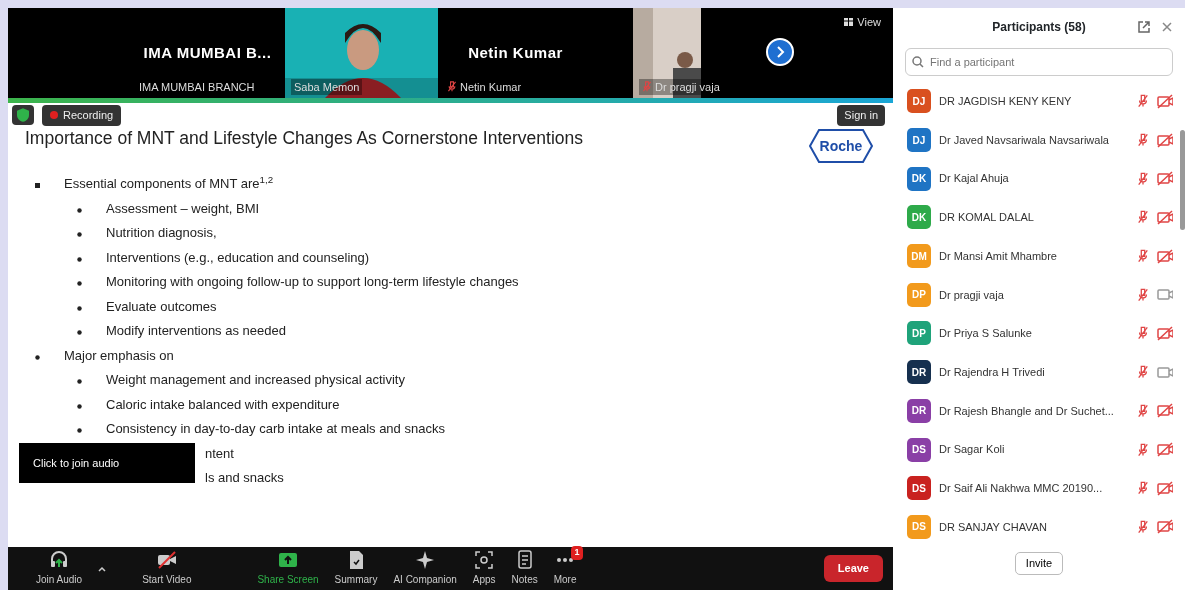  I want to click on bullet-text: Consistency in day-to-day carb intake at meals and snacks, so click(275, 429).